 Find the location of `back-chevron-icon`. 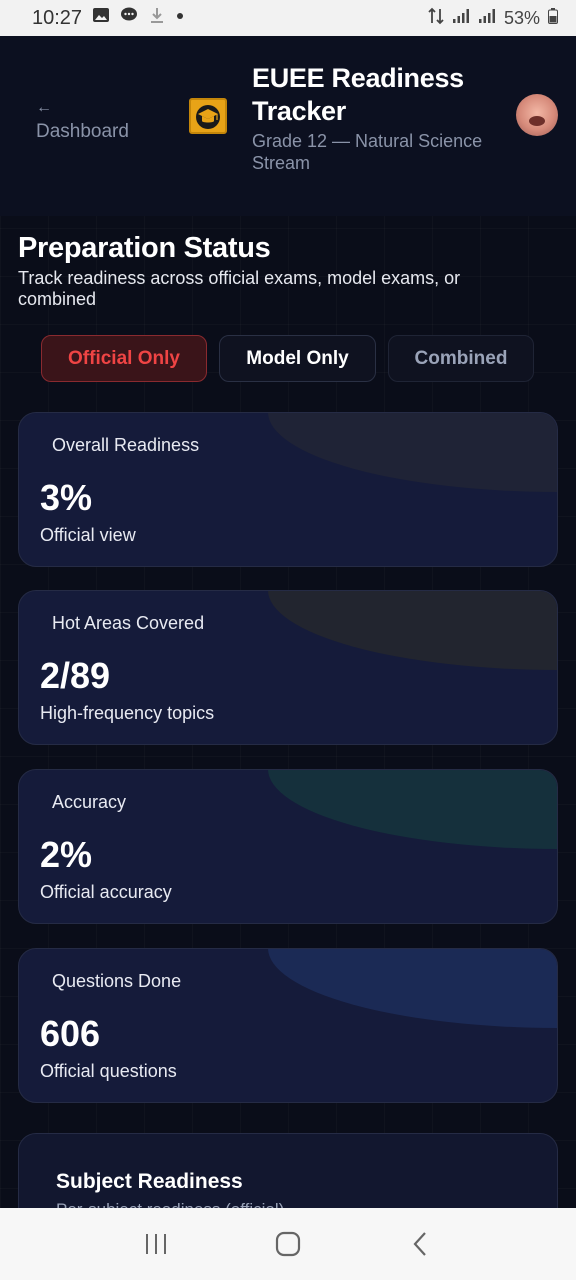

back-chevron-icon is located at coordinates (419, 1244).